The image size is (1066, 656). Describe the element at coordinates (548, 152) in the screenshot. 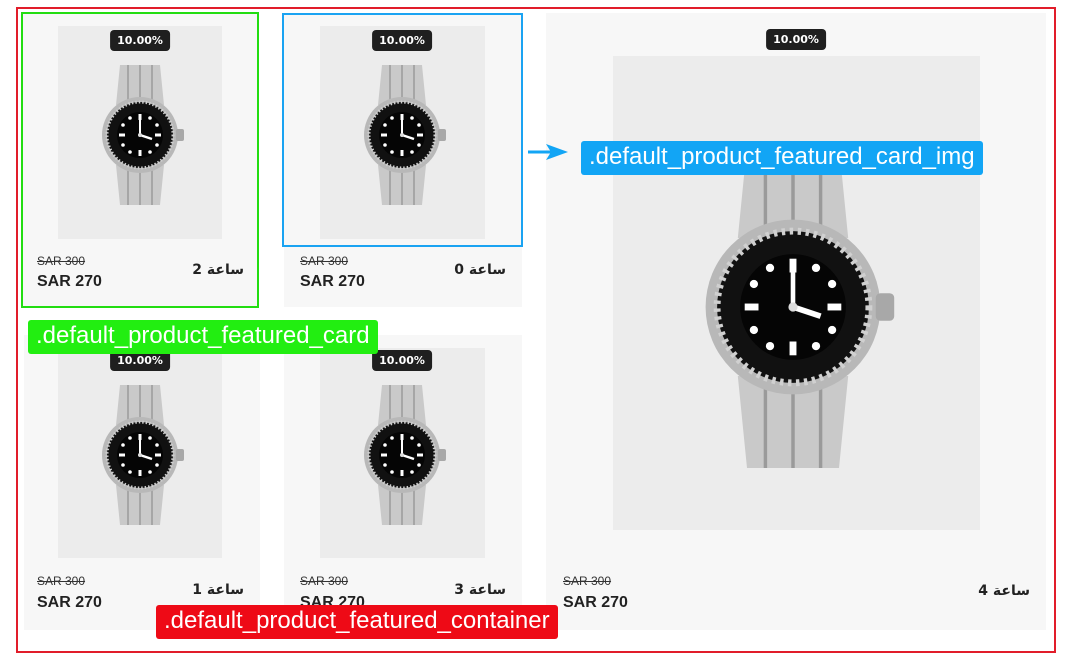

I see `arrow-right-icon` at that location.